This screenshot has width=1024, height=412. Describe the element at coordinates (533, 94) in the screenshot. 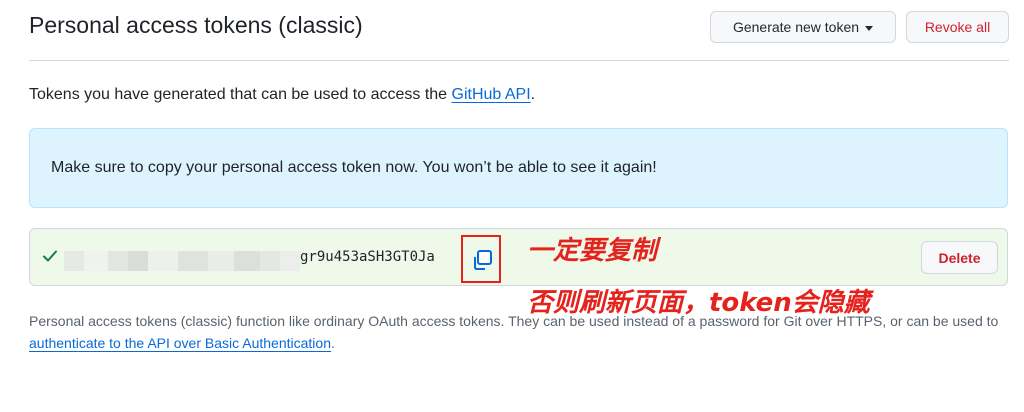

I see `intro-text-suffix: .` at that location.